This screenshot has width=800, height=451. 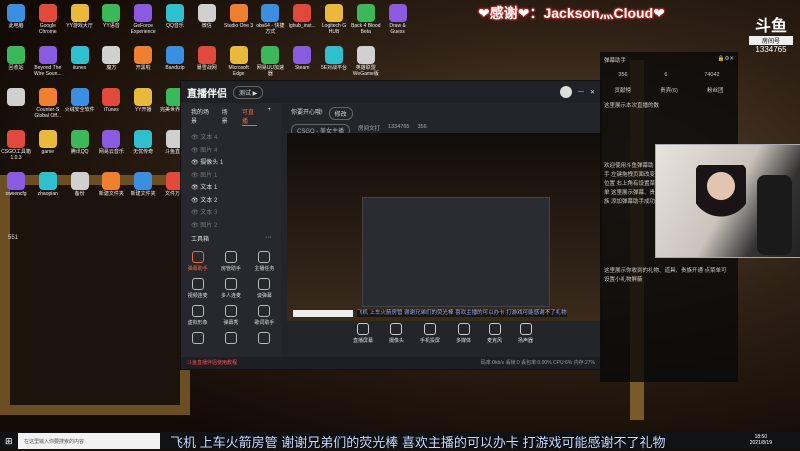 What do you see at coordinates (231, 174) in the screenshot?
I see `layer-item: 👁 图片 1` at bounding box center [231, 174].